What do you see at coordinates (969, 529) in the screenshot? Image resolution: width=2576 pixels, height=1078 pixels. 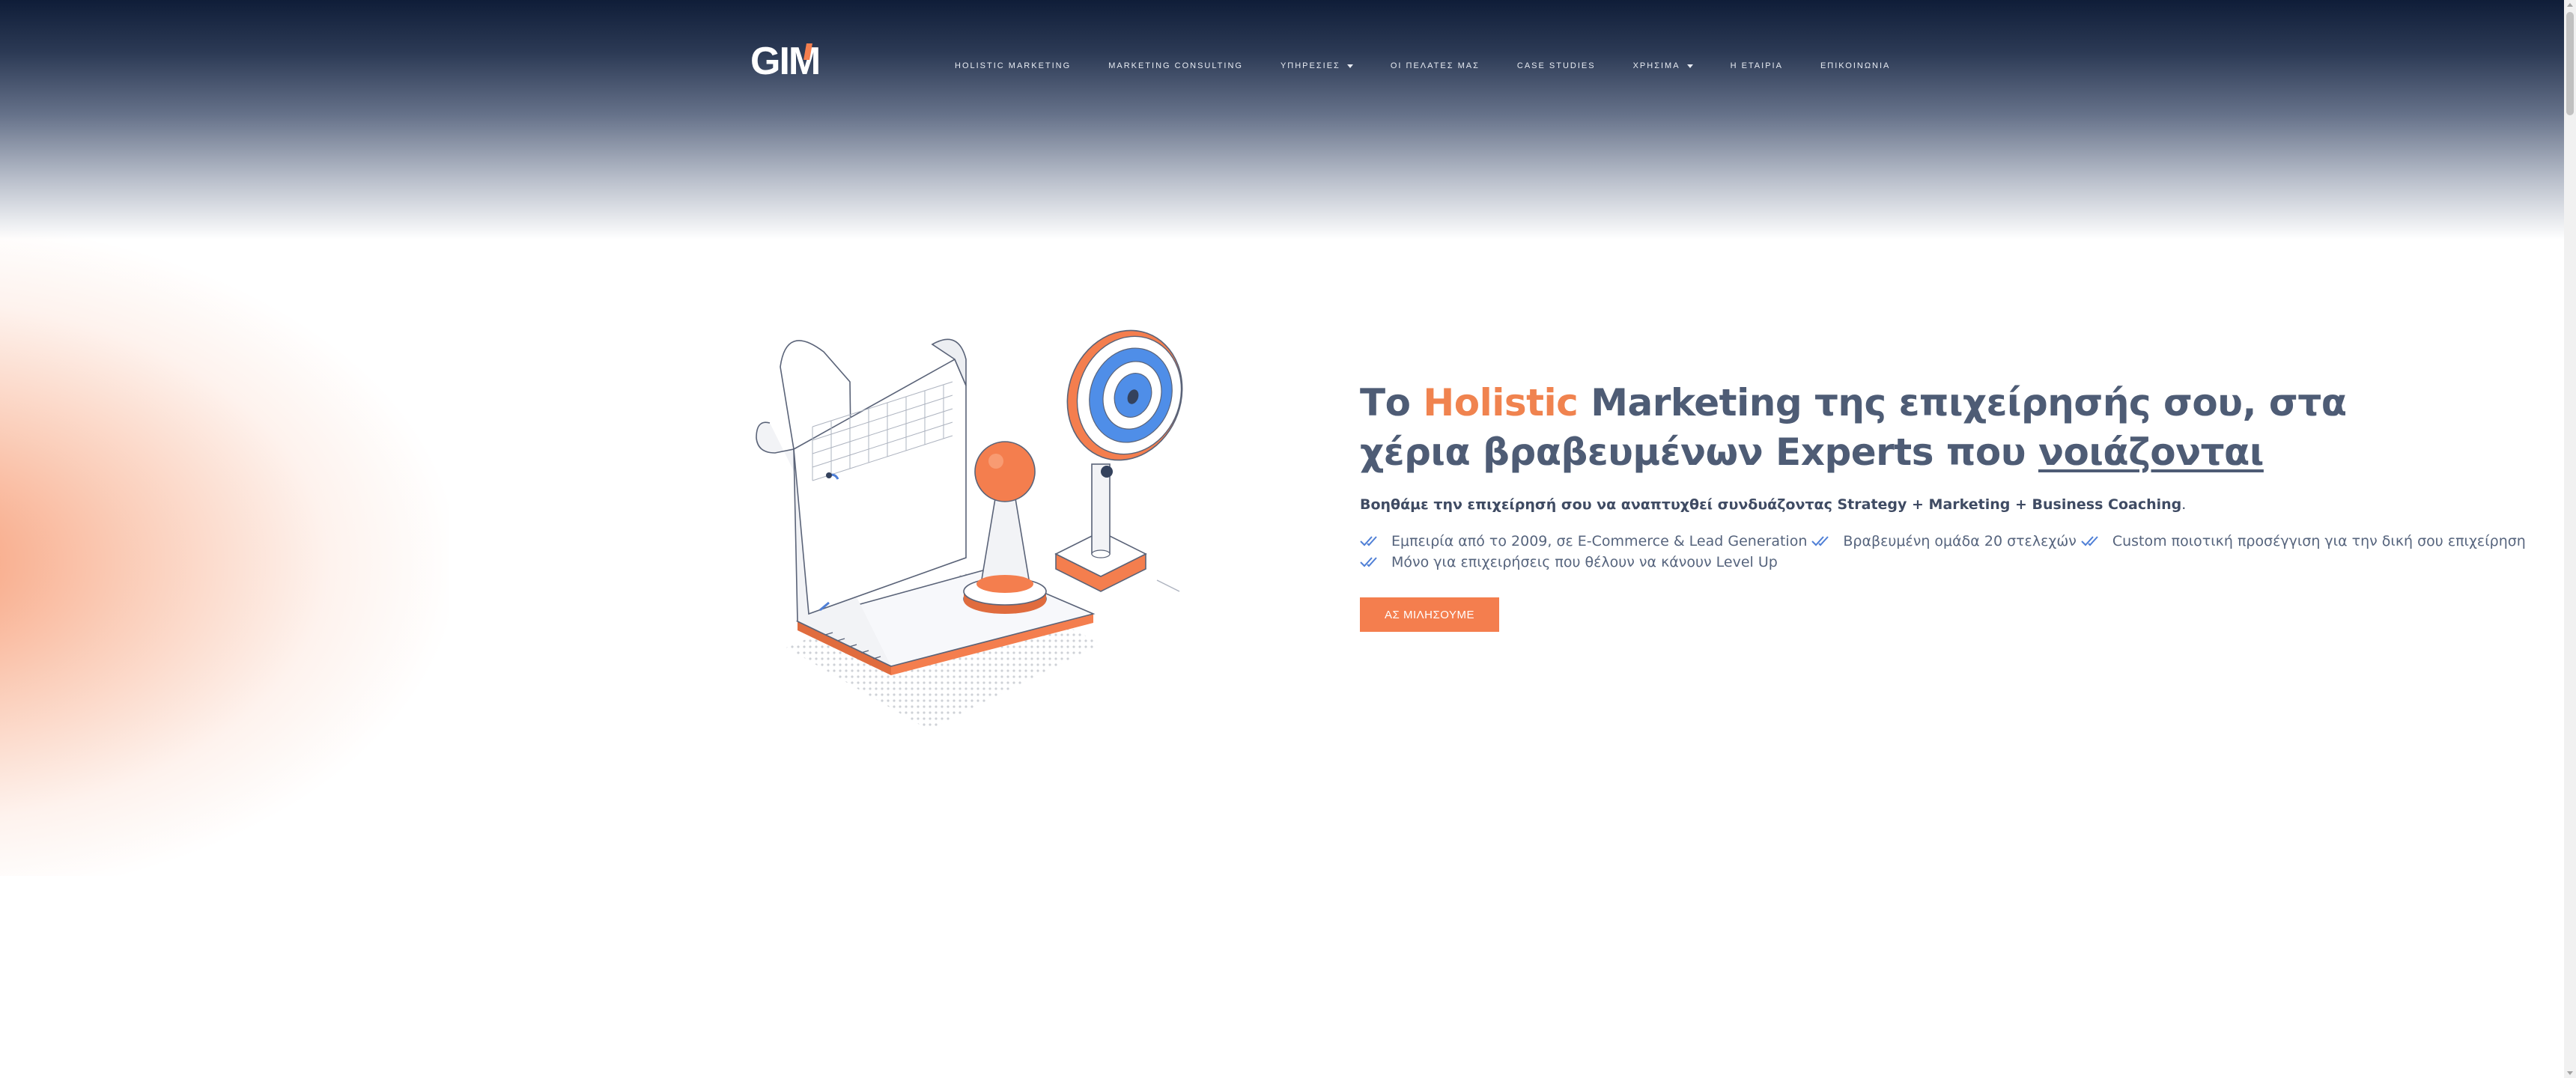 I see `strategy-board-target-illustration` at bounding box center [969, 529].